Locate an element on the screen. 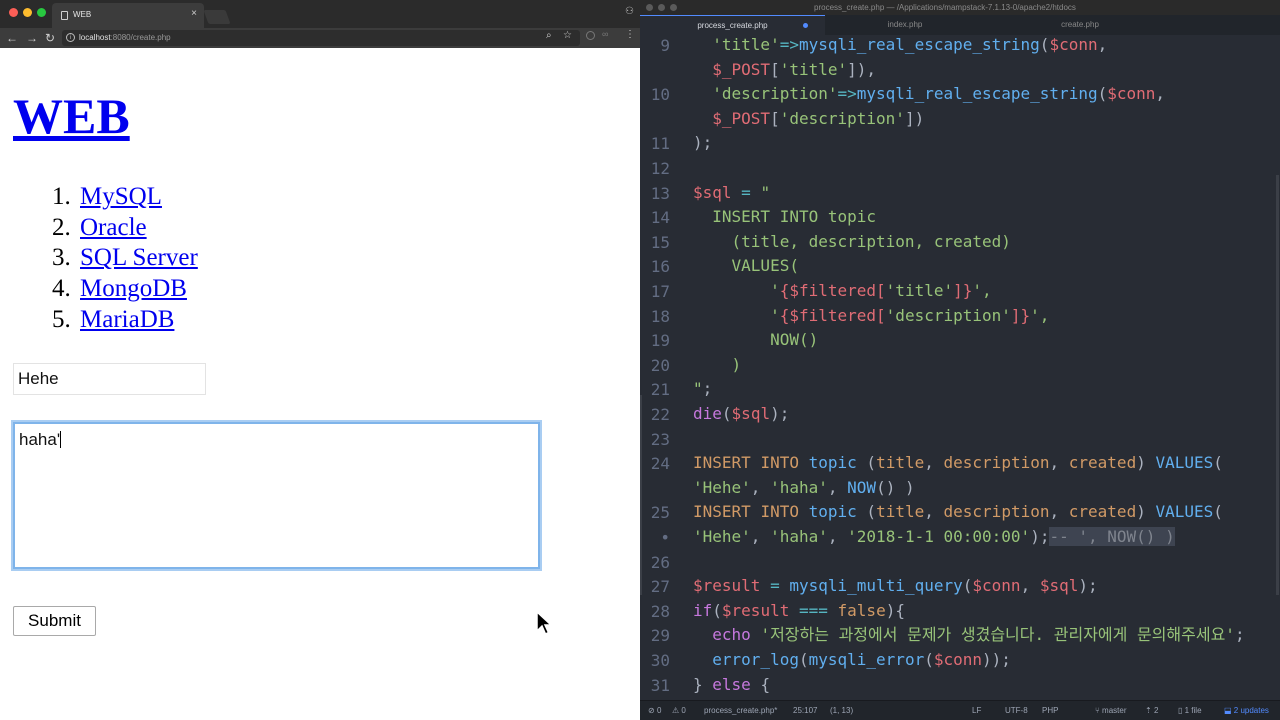 The image size is (1280, 720). tab-process-create: process_create.php is located at coordinates (732, 25).